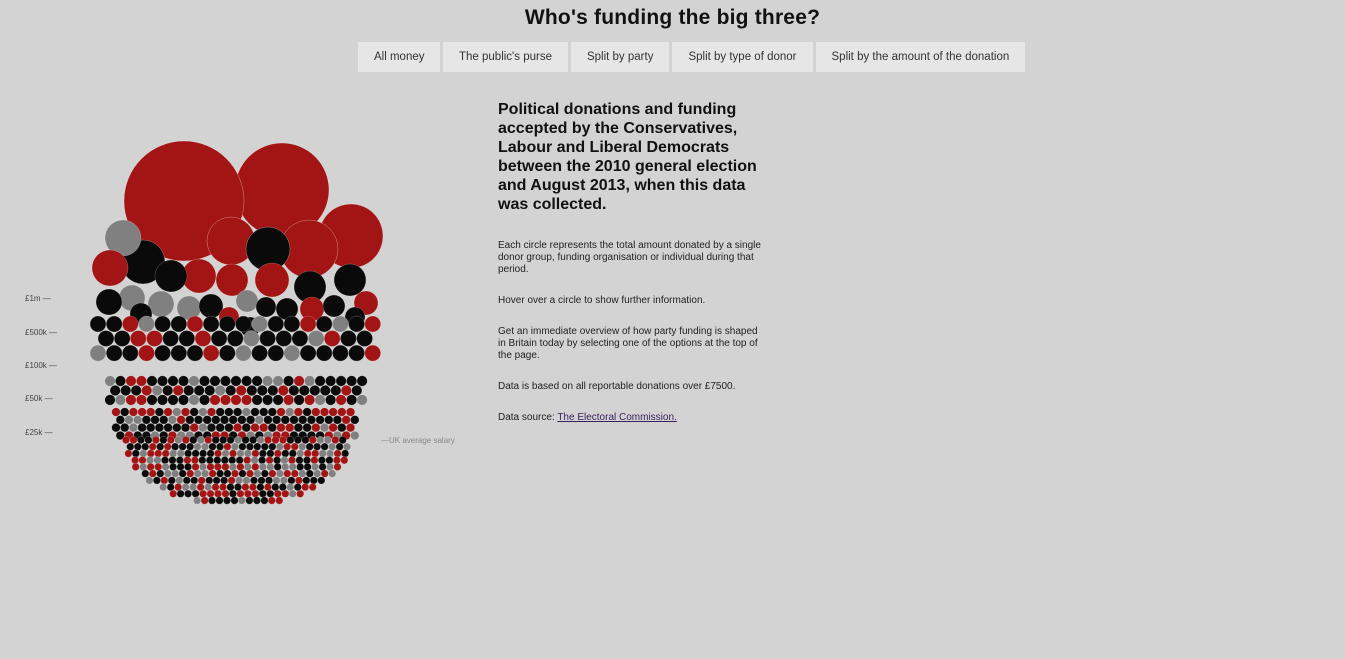  Describe the element at coordinates (742, 57) in the screenshot. I see `tab-split-by-donor-type: Split by type of donor` at that location.